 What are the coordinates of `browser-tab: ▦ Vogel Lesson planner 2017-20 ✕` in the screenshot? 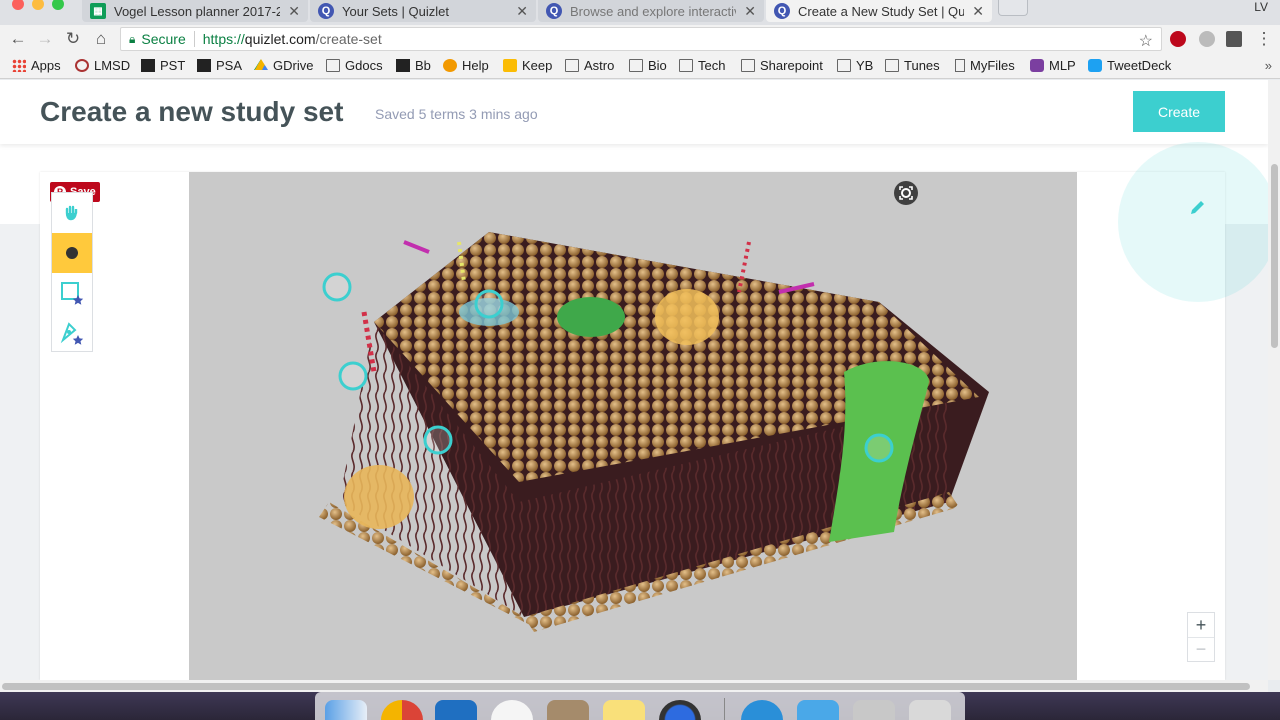 It's located at (195, 11).